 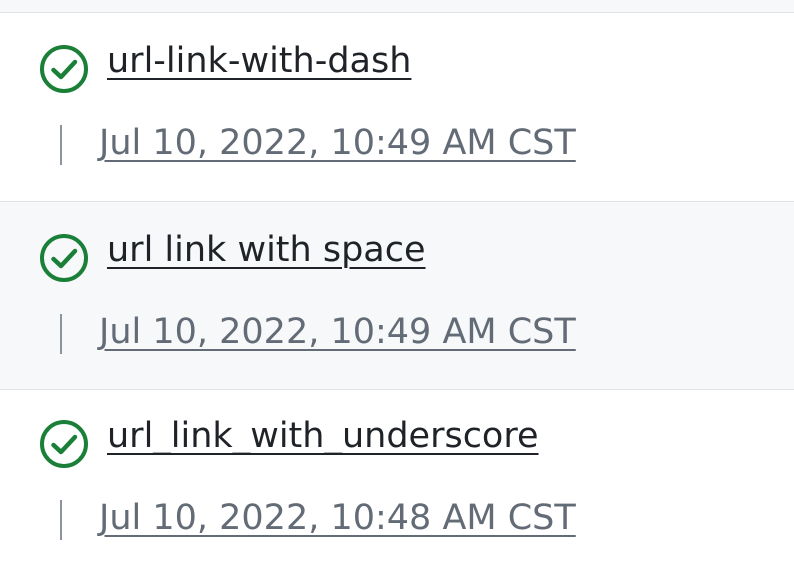 What do you see at coordinates (323, 436) in the screenshot?
I see `run-title-link: url_link_with_underscore` at bounding box center [323, 436].